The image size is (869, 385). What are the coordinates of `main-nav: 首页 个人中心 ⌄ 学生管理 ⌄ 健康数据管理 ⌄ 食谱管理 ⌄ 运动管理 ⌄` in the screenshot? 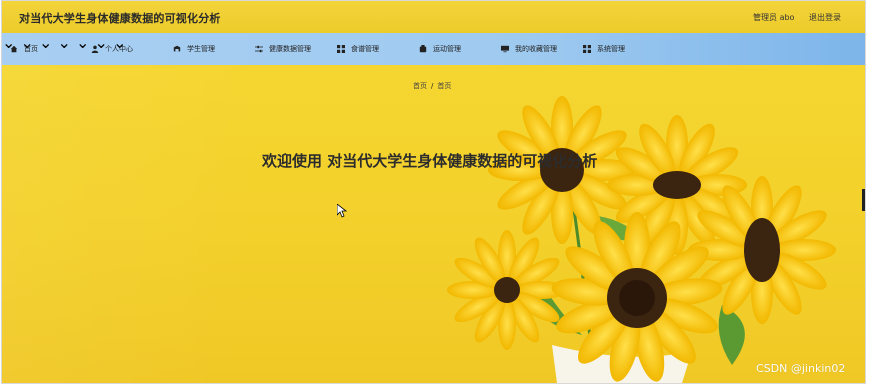 It's located at (433, 49).